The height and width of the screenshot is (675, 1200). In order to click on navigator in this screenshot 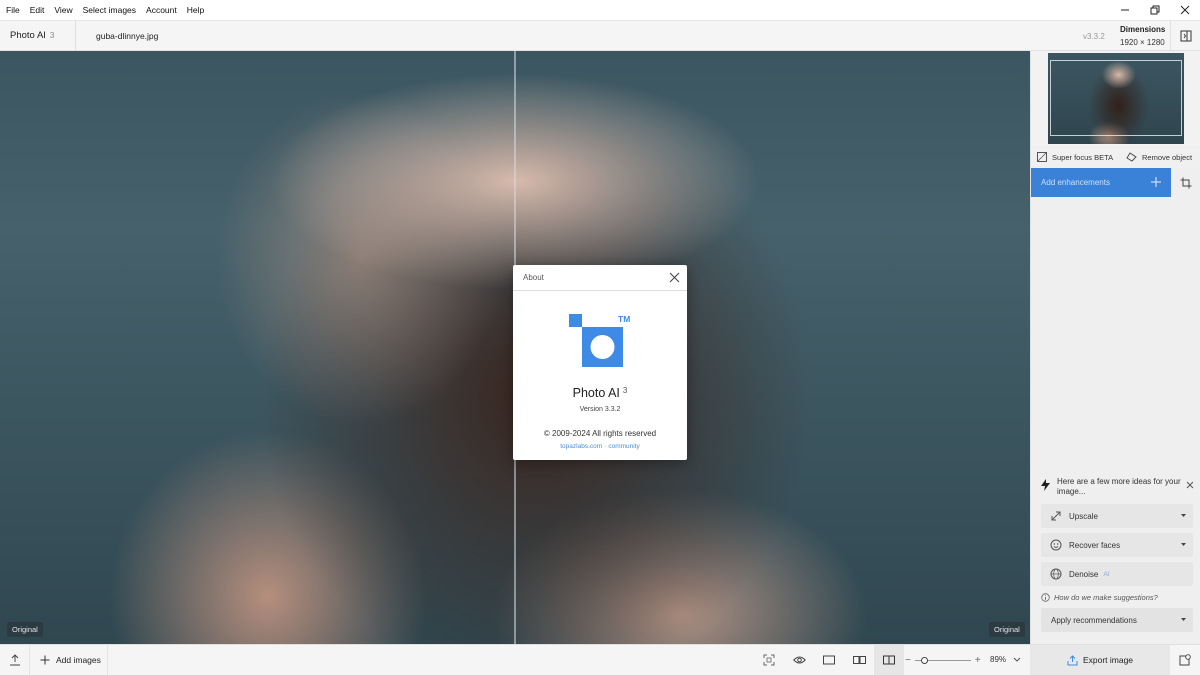, I will do `click(1115, 98)`.